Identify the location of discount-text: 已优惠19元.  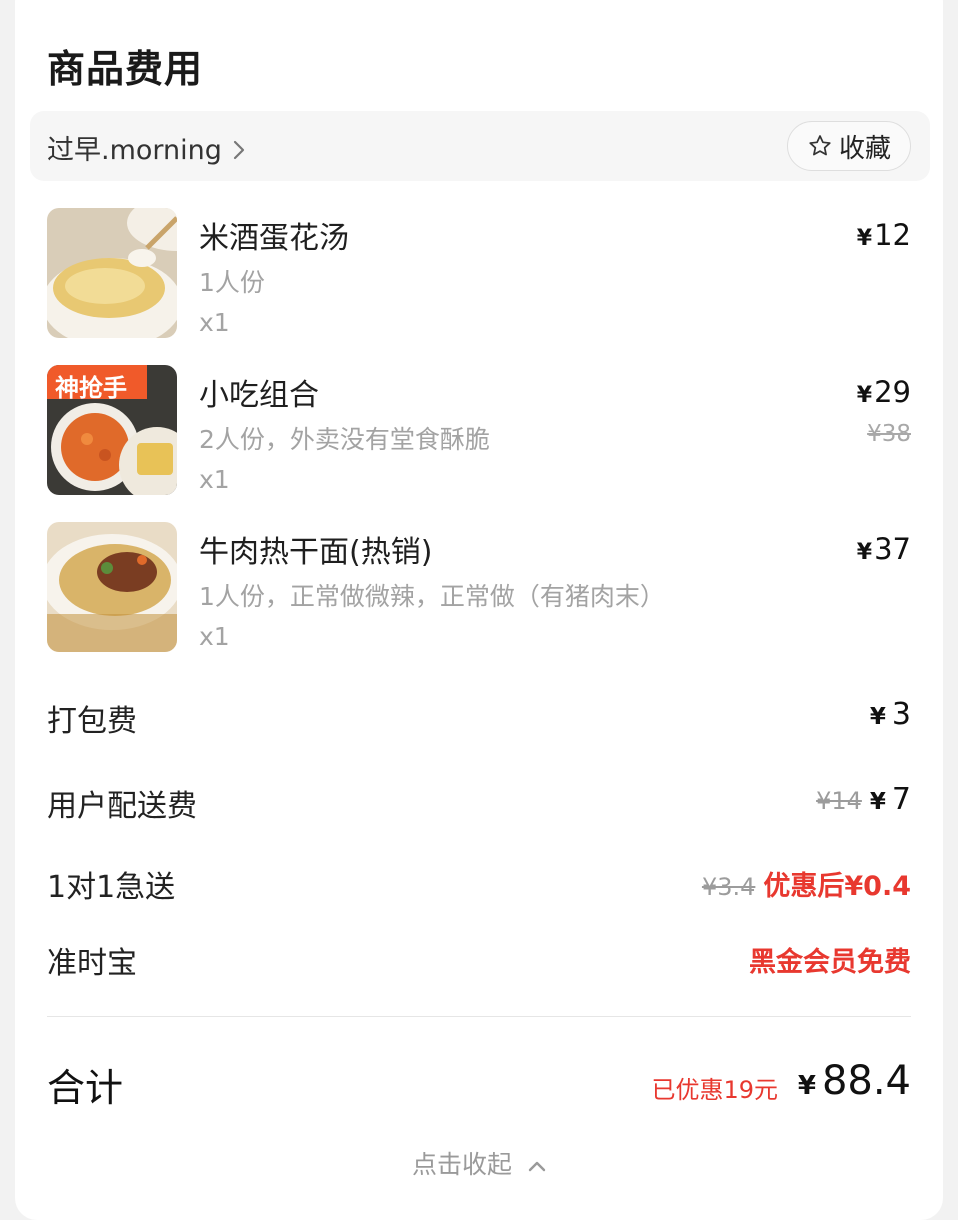
(714, 1090).